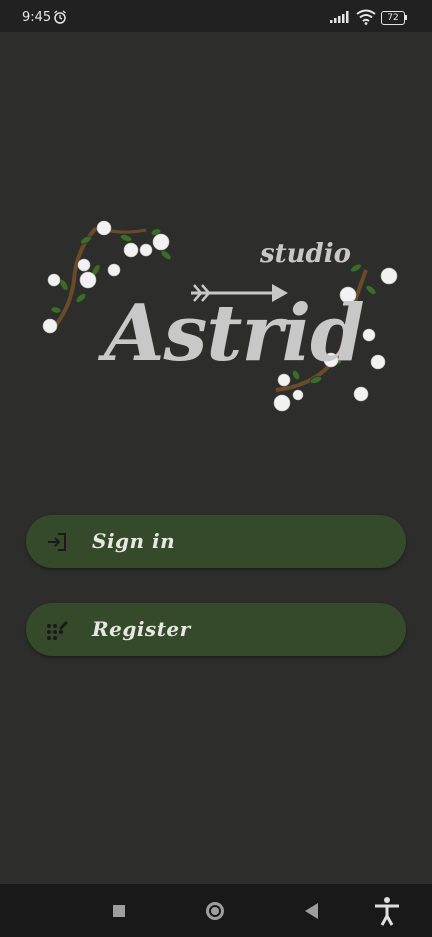 This screenshot has height=937, width=432. What do you see at coordinates (37, 17) in the screenshot?
I see `status-time: 9:45` at bounding box center [37, 17].